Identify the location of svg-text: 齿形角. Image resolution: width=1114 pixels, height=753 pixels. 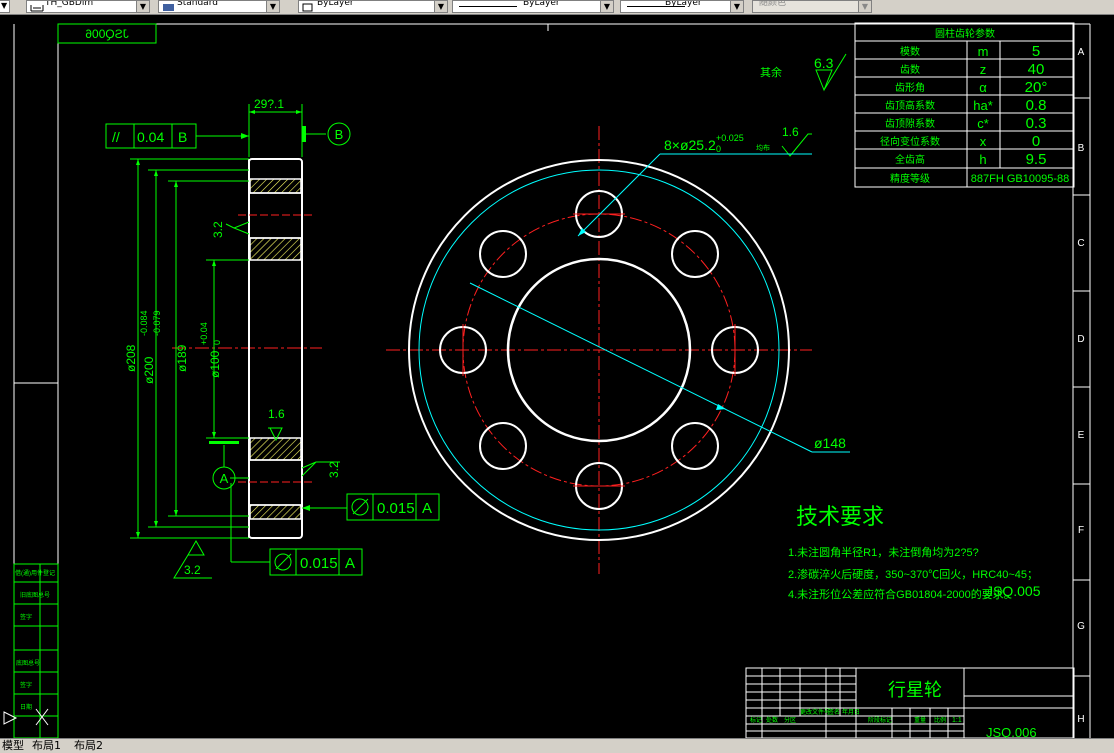
(910, 88).